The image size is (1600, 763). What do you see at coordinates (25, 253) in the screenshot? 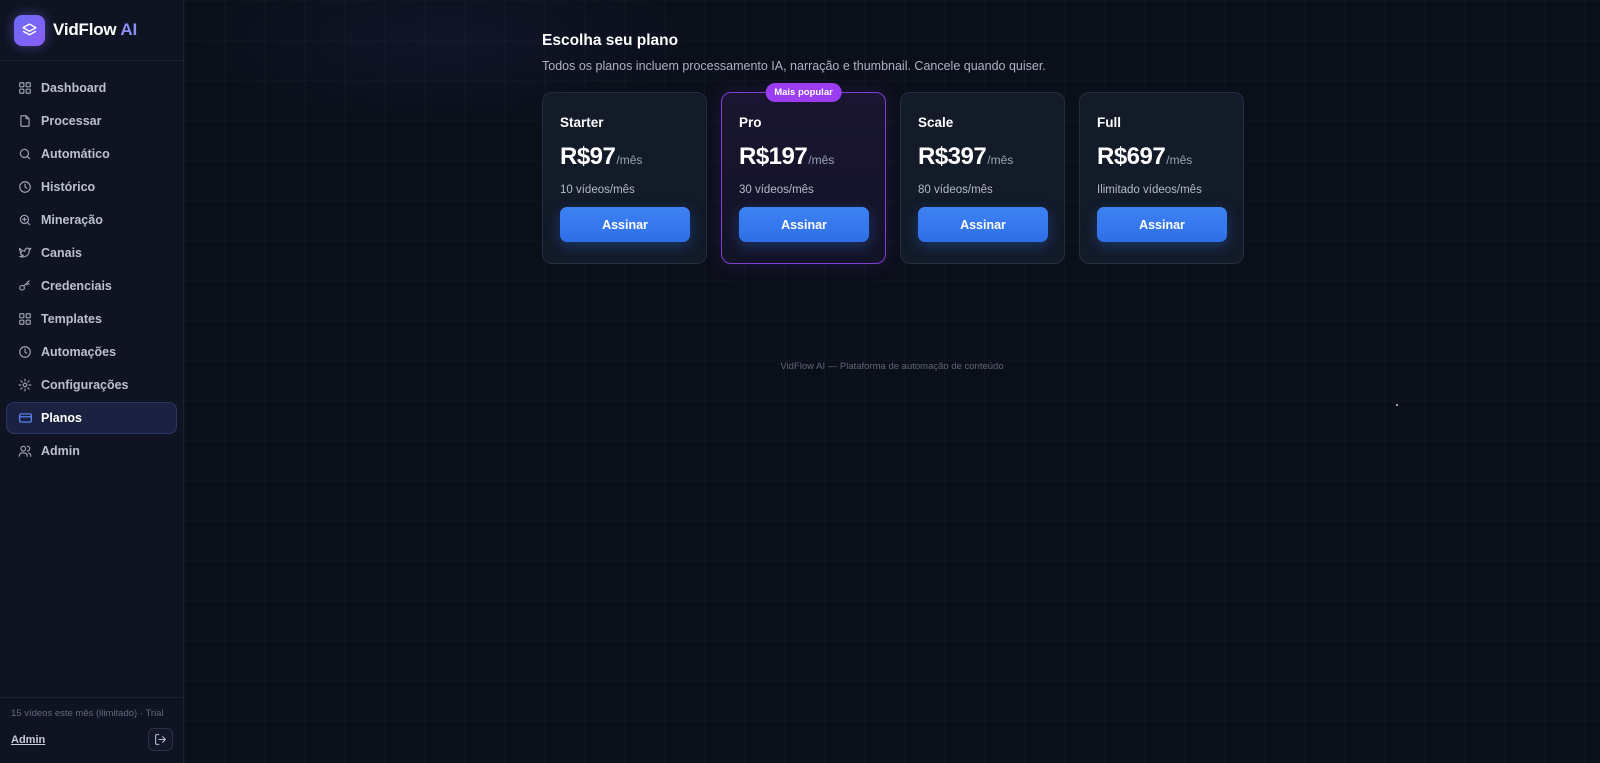
I see `twitter-icon` at bounding box center [25, 253].